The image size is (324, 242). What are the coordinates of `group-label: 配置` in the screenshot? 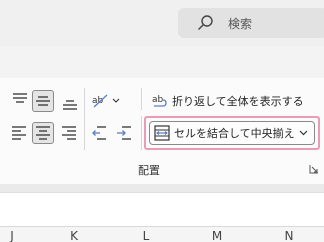 It's located at (149, 170).